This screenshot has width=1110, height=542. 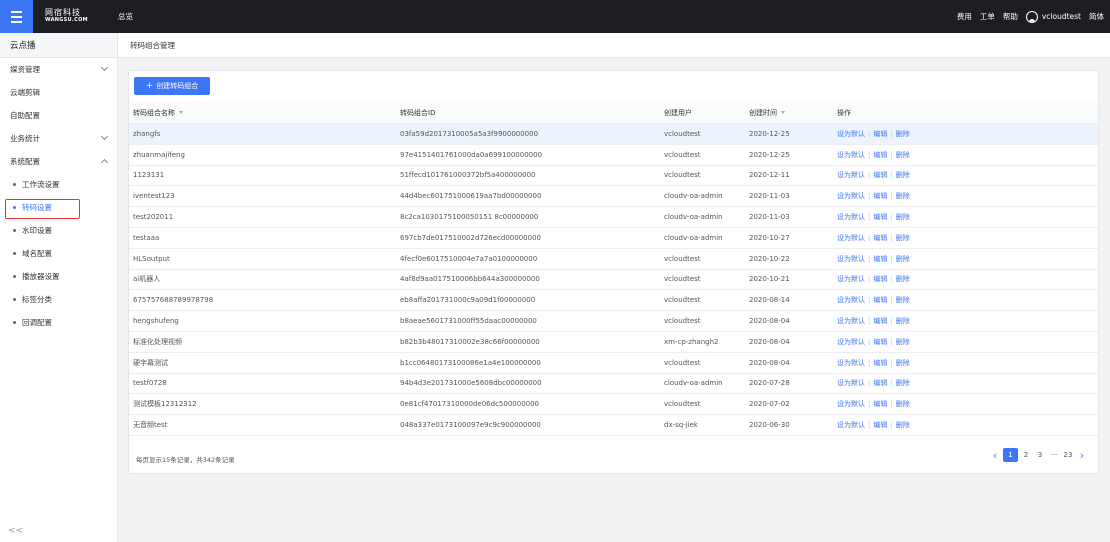 What do you see at coordinates (172, 86) in the screenshot?
I see `create-transcode-button: + 创建转码组合` at bounding box center [172, 86].